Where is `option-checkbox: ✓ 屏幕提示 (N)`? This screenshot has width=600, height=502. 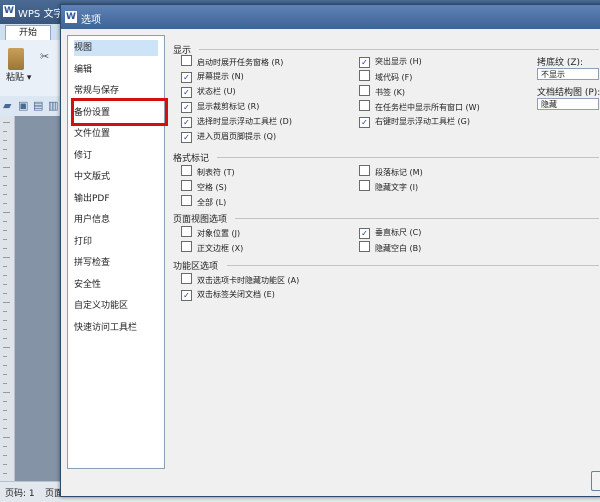
option-checkbox: ✓ 屏幕提示 (N) is located at coordinates (212, 76).